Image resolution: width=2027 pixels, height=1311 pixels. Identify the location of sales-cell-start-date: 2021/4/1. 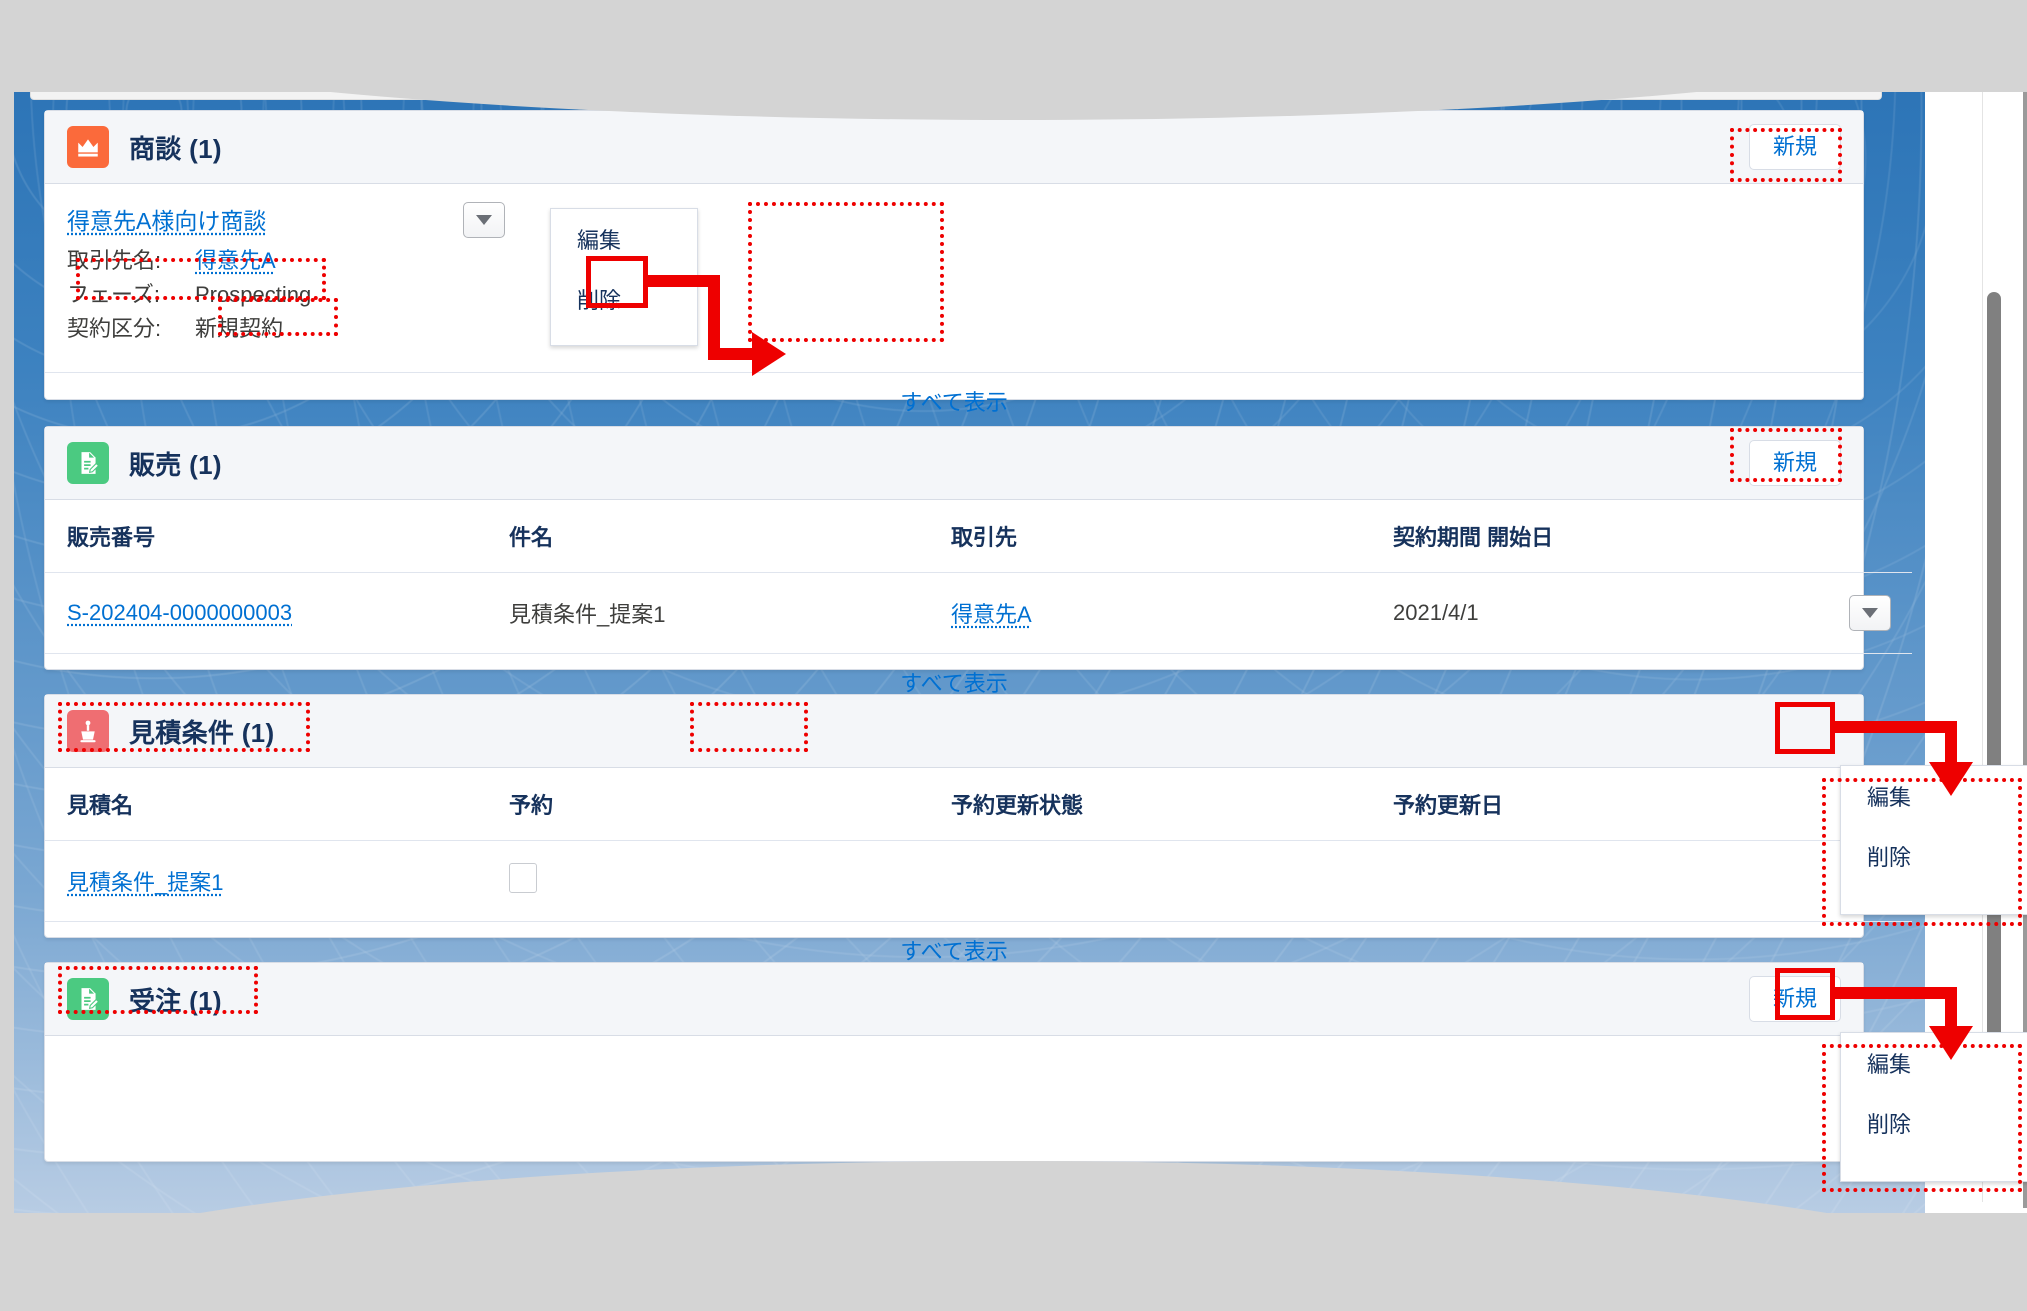
(1592, 613).